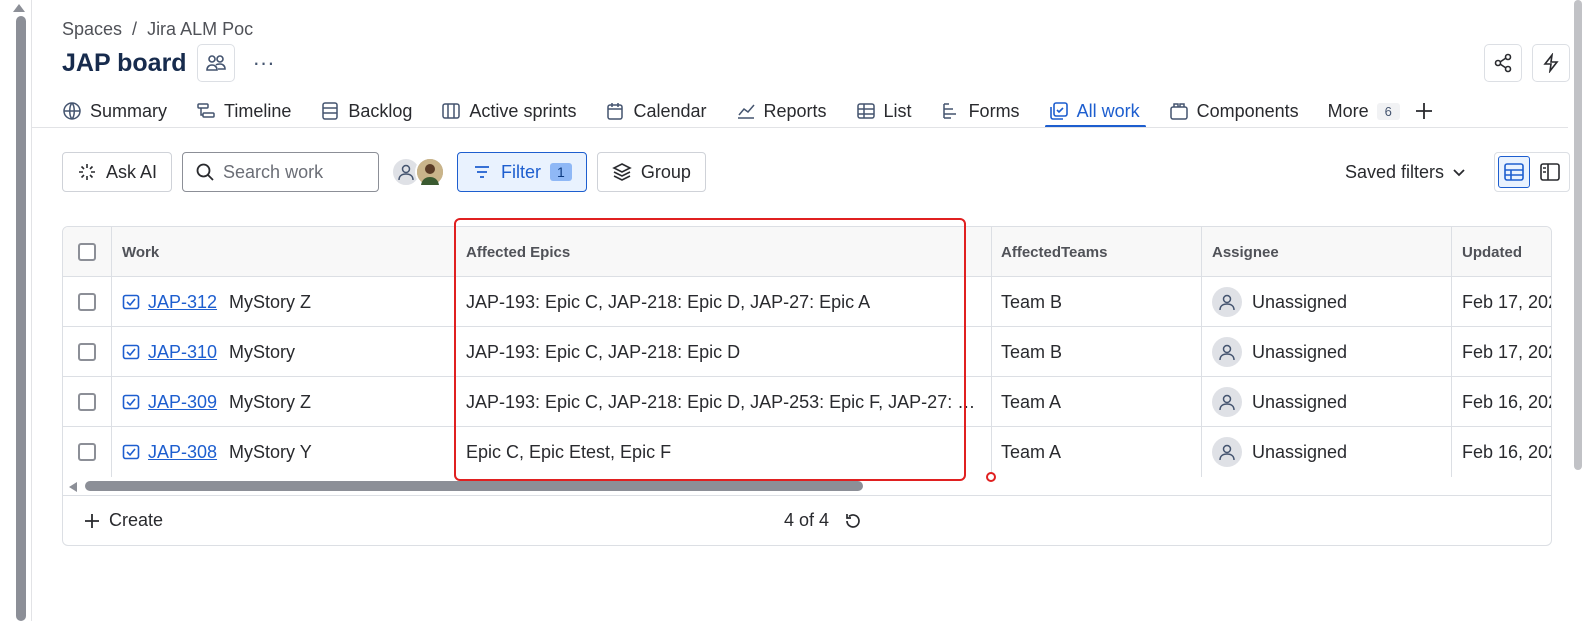 This screenshot has width=1592, height=621. Describe the element at coordinates (182, 402) in the screenshot. I see `work-item-key: JAP-309` at that location.